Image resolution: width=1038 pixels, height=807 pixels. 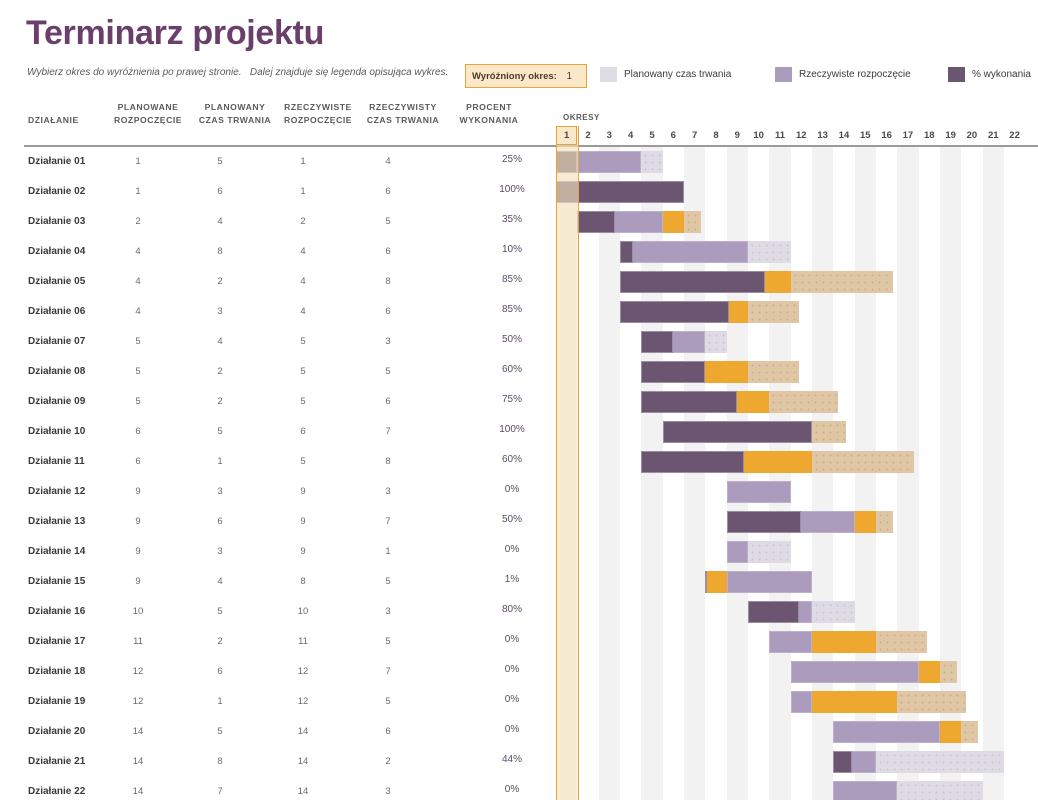 What do you see at coordinates (278, 432) in the screenshot?
I see `table-row: Działanie 10 6 5 6 7 100%` at bounding box center [278, 432].